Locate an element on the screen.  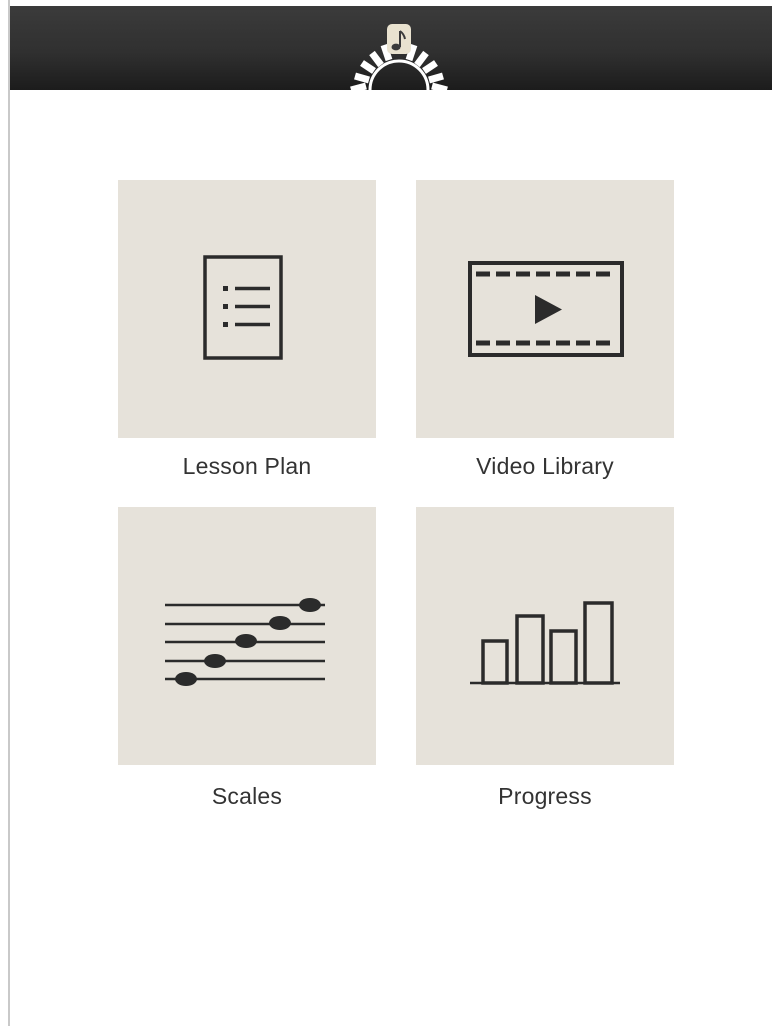
video-library-tile is located at coordinates (545, 309).